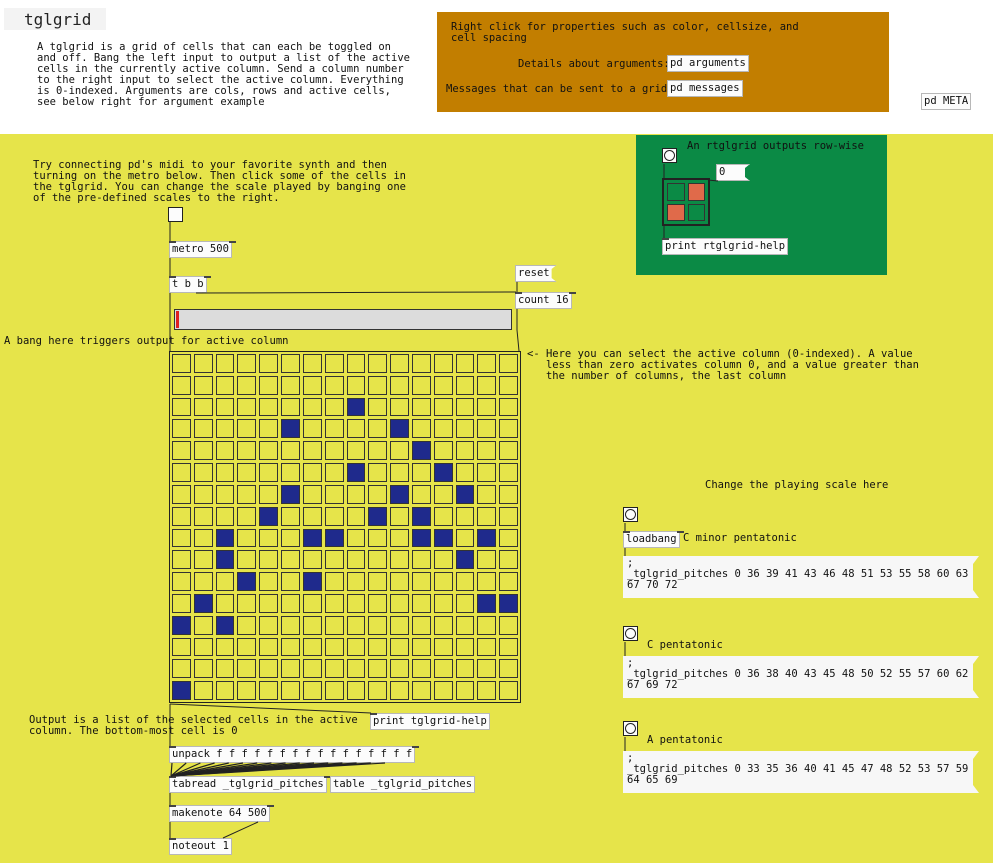 The height and width of the screenshot is (863, 993). Describe the element at coordinates (177, 319) in the screenshot. I see `slider-knob` at that location.